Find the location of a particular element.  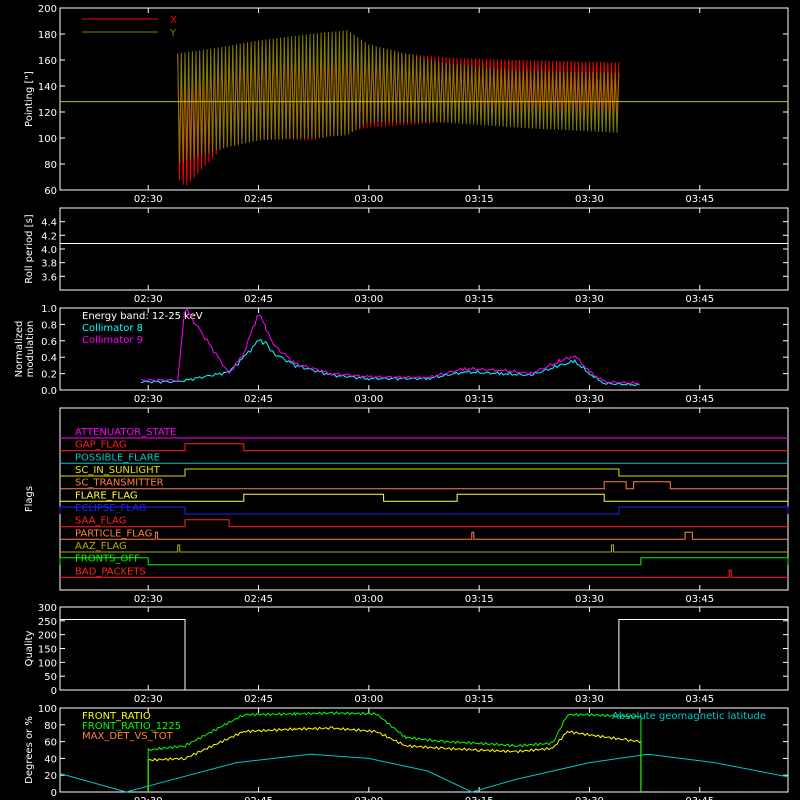

y-tick-label: 0.4 is located at coordinates (49, 358).